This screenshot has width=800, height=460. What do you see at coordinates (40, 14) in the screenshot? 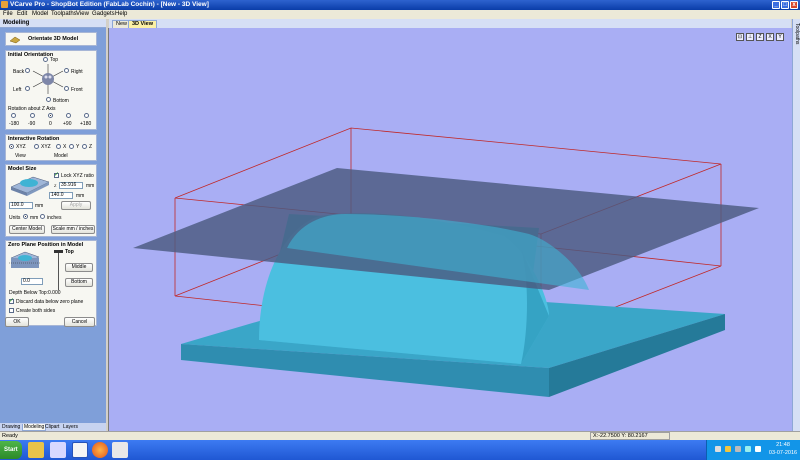
I see `menu-model: Model` at bounding box center [40, 14].